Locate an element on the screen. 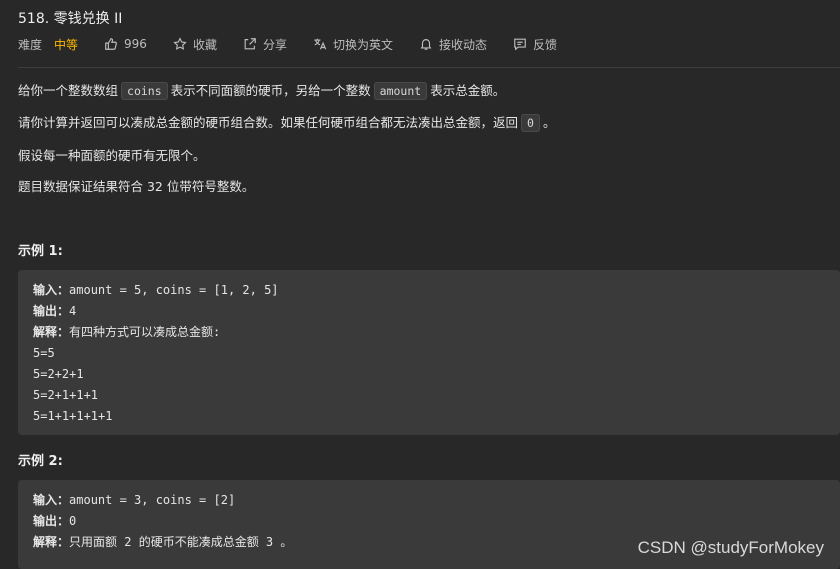 This screenshot has width=840, height=569. description-text: 表示总金额。 is located at coordinates (468, 90).